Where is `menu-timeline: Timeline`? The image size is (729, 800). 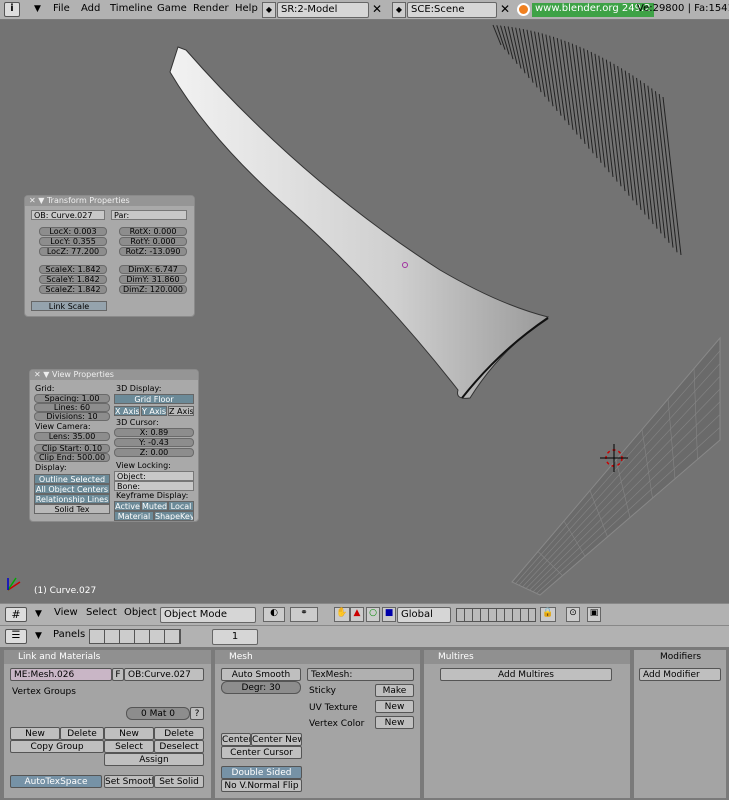
menu-timeline: Timeline is located at coordinates (131, 8).